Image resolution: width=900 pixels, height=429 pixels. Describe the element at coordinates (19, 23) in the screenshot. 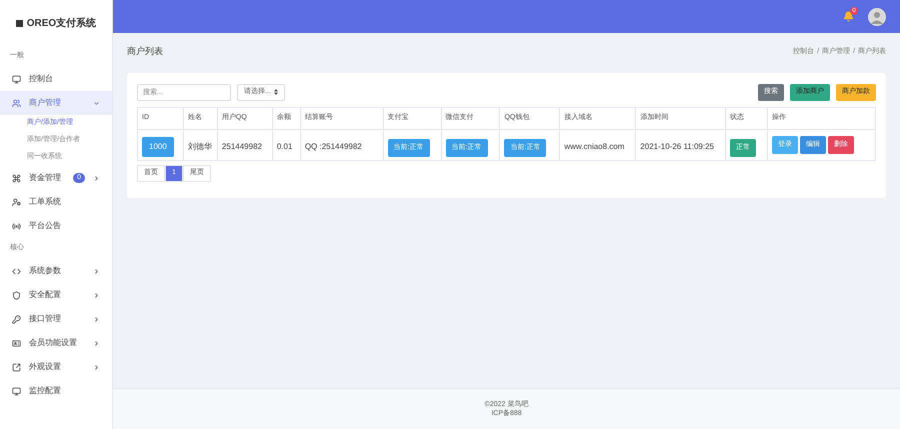

I see `logo-icon` at that location.